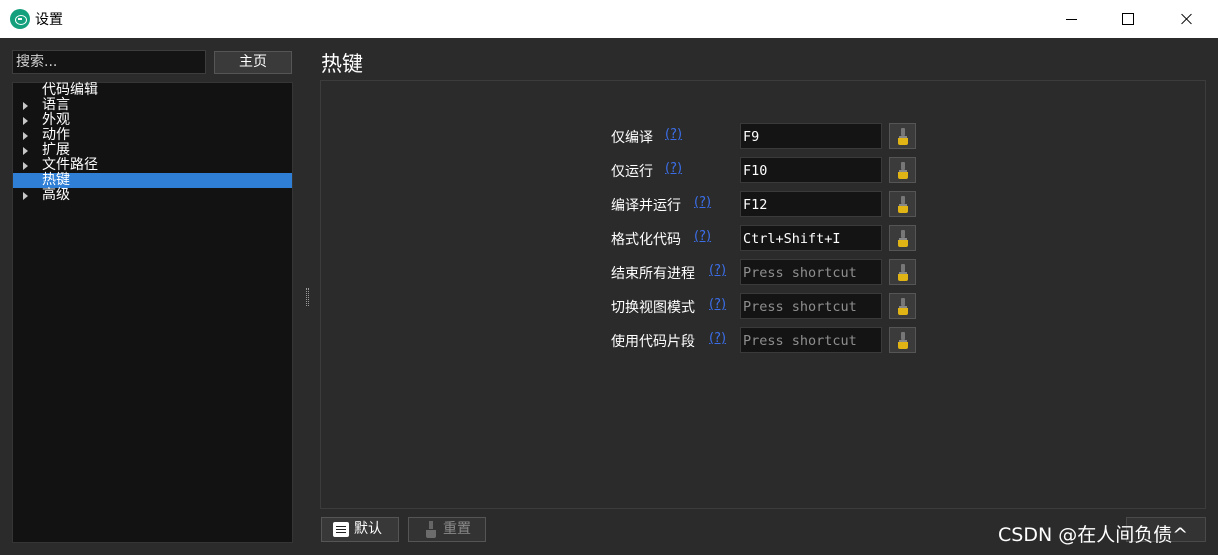  I want to click on home-button: 主页, so click(253, 62).